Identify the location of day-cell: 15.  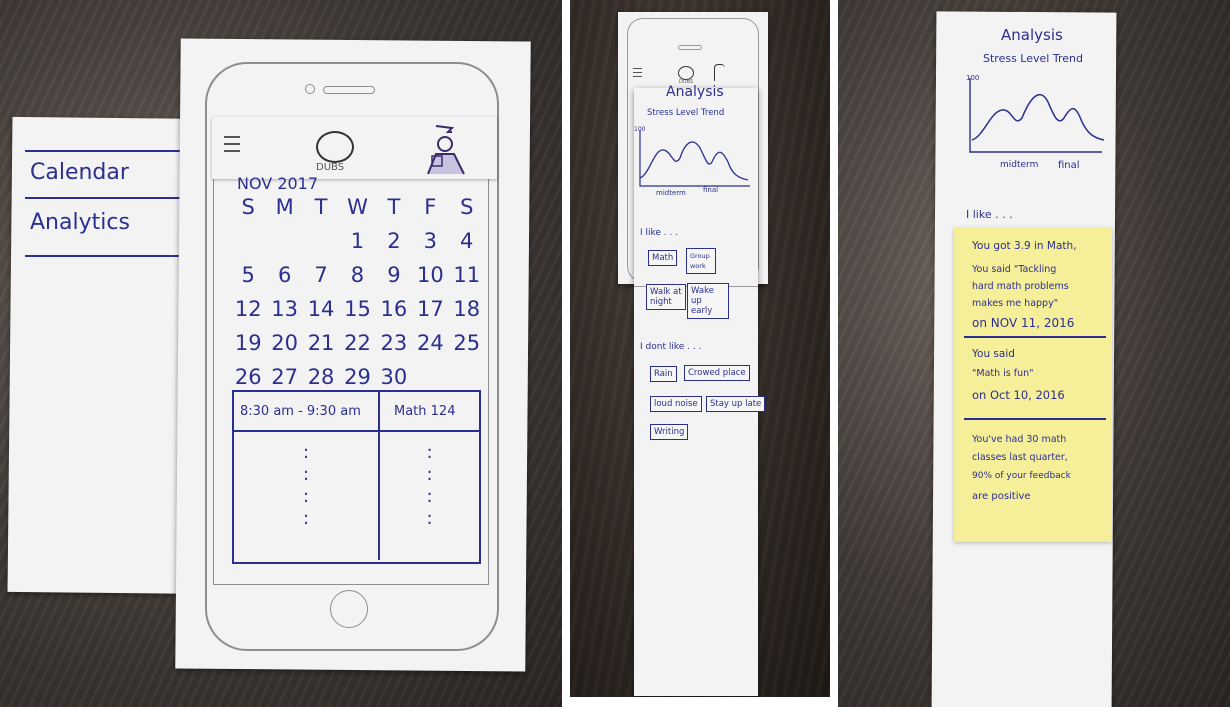
(357, 309).